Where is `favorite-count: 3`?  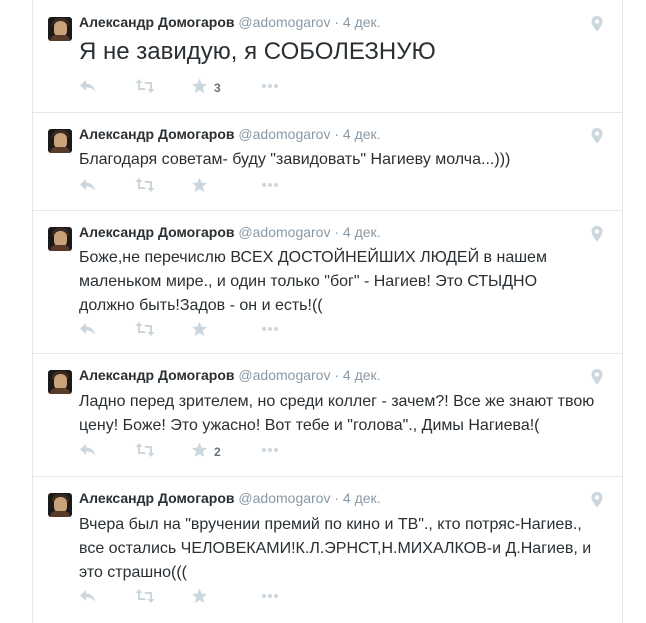
favorite-count: 3 is located at coordinates (217, 88).